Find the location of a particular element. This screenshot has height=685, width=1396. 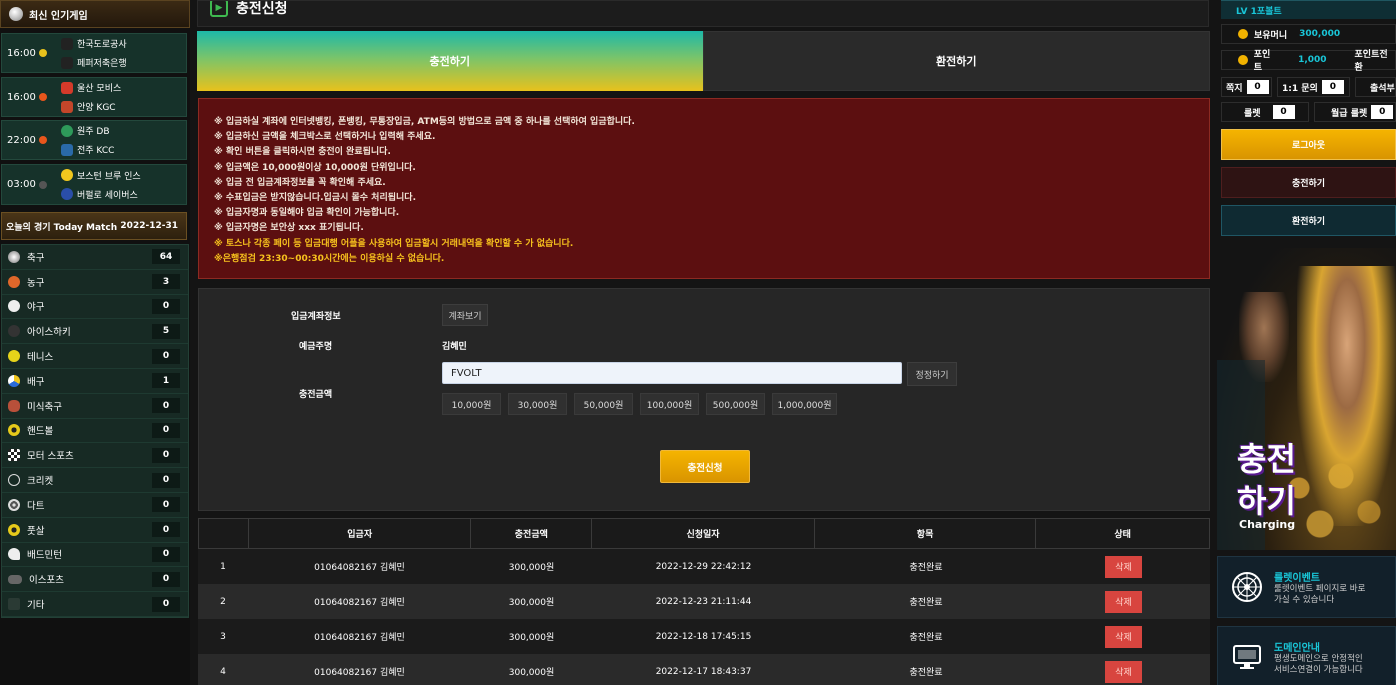

sport-item-darts: 다트 0 is located at coordinates (95, 505).